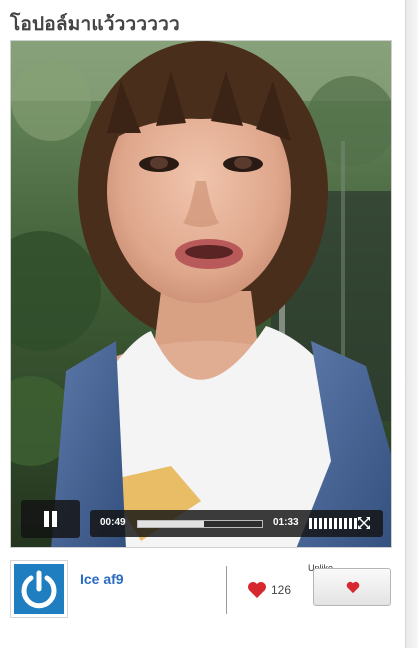 This screenshot has height=648, width=418. What do you see at coordinates (286, 522) in the screenshot?
I see `duration-time: 01:33` at bounding box center [286, 522].